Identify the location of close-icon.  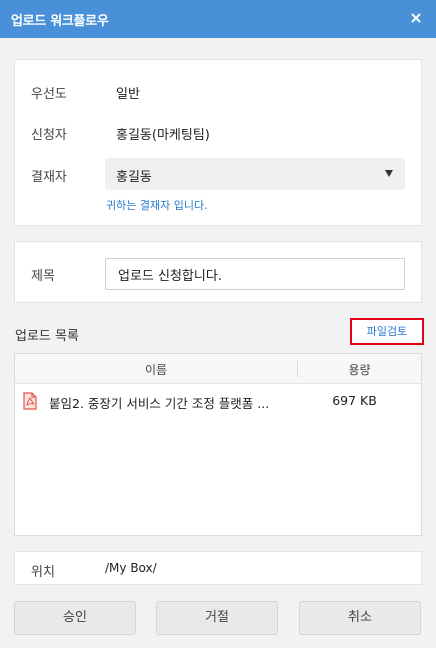
(416, 18).